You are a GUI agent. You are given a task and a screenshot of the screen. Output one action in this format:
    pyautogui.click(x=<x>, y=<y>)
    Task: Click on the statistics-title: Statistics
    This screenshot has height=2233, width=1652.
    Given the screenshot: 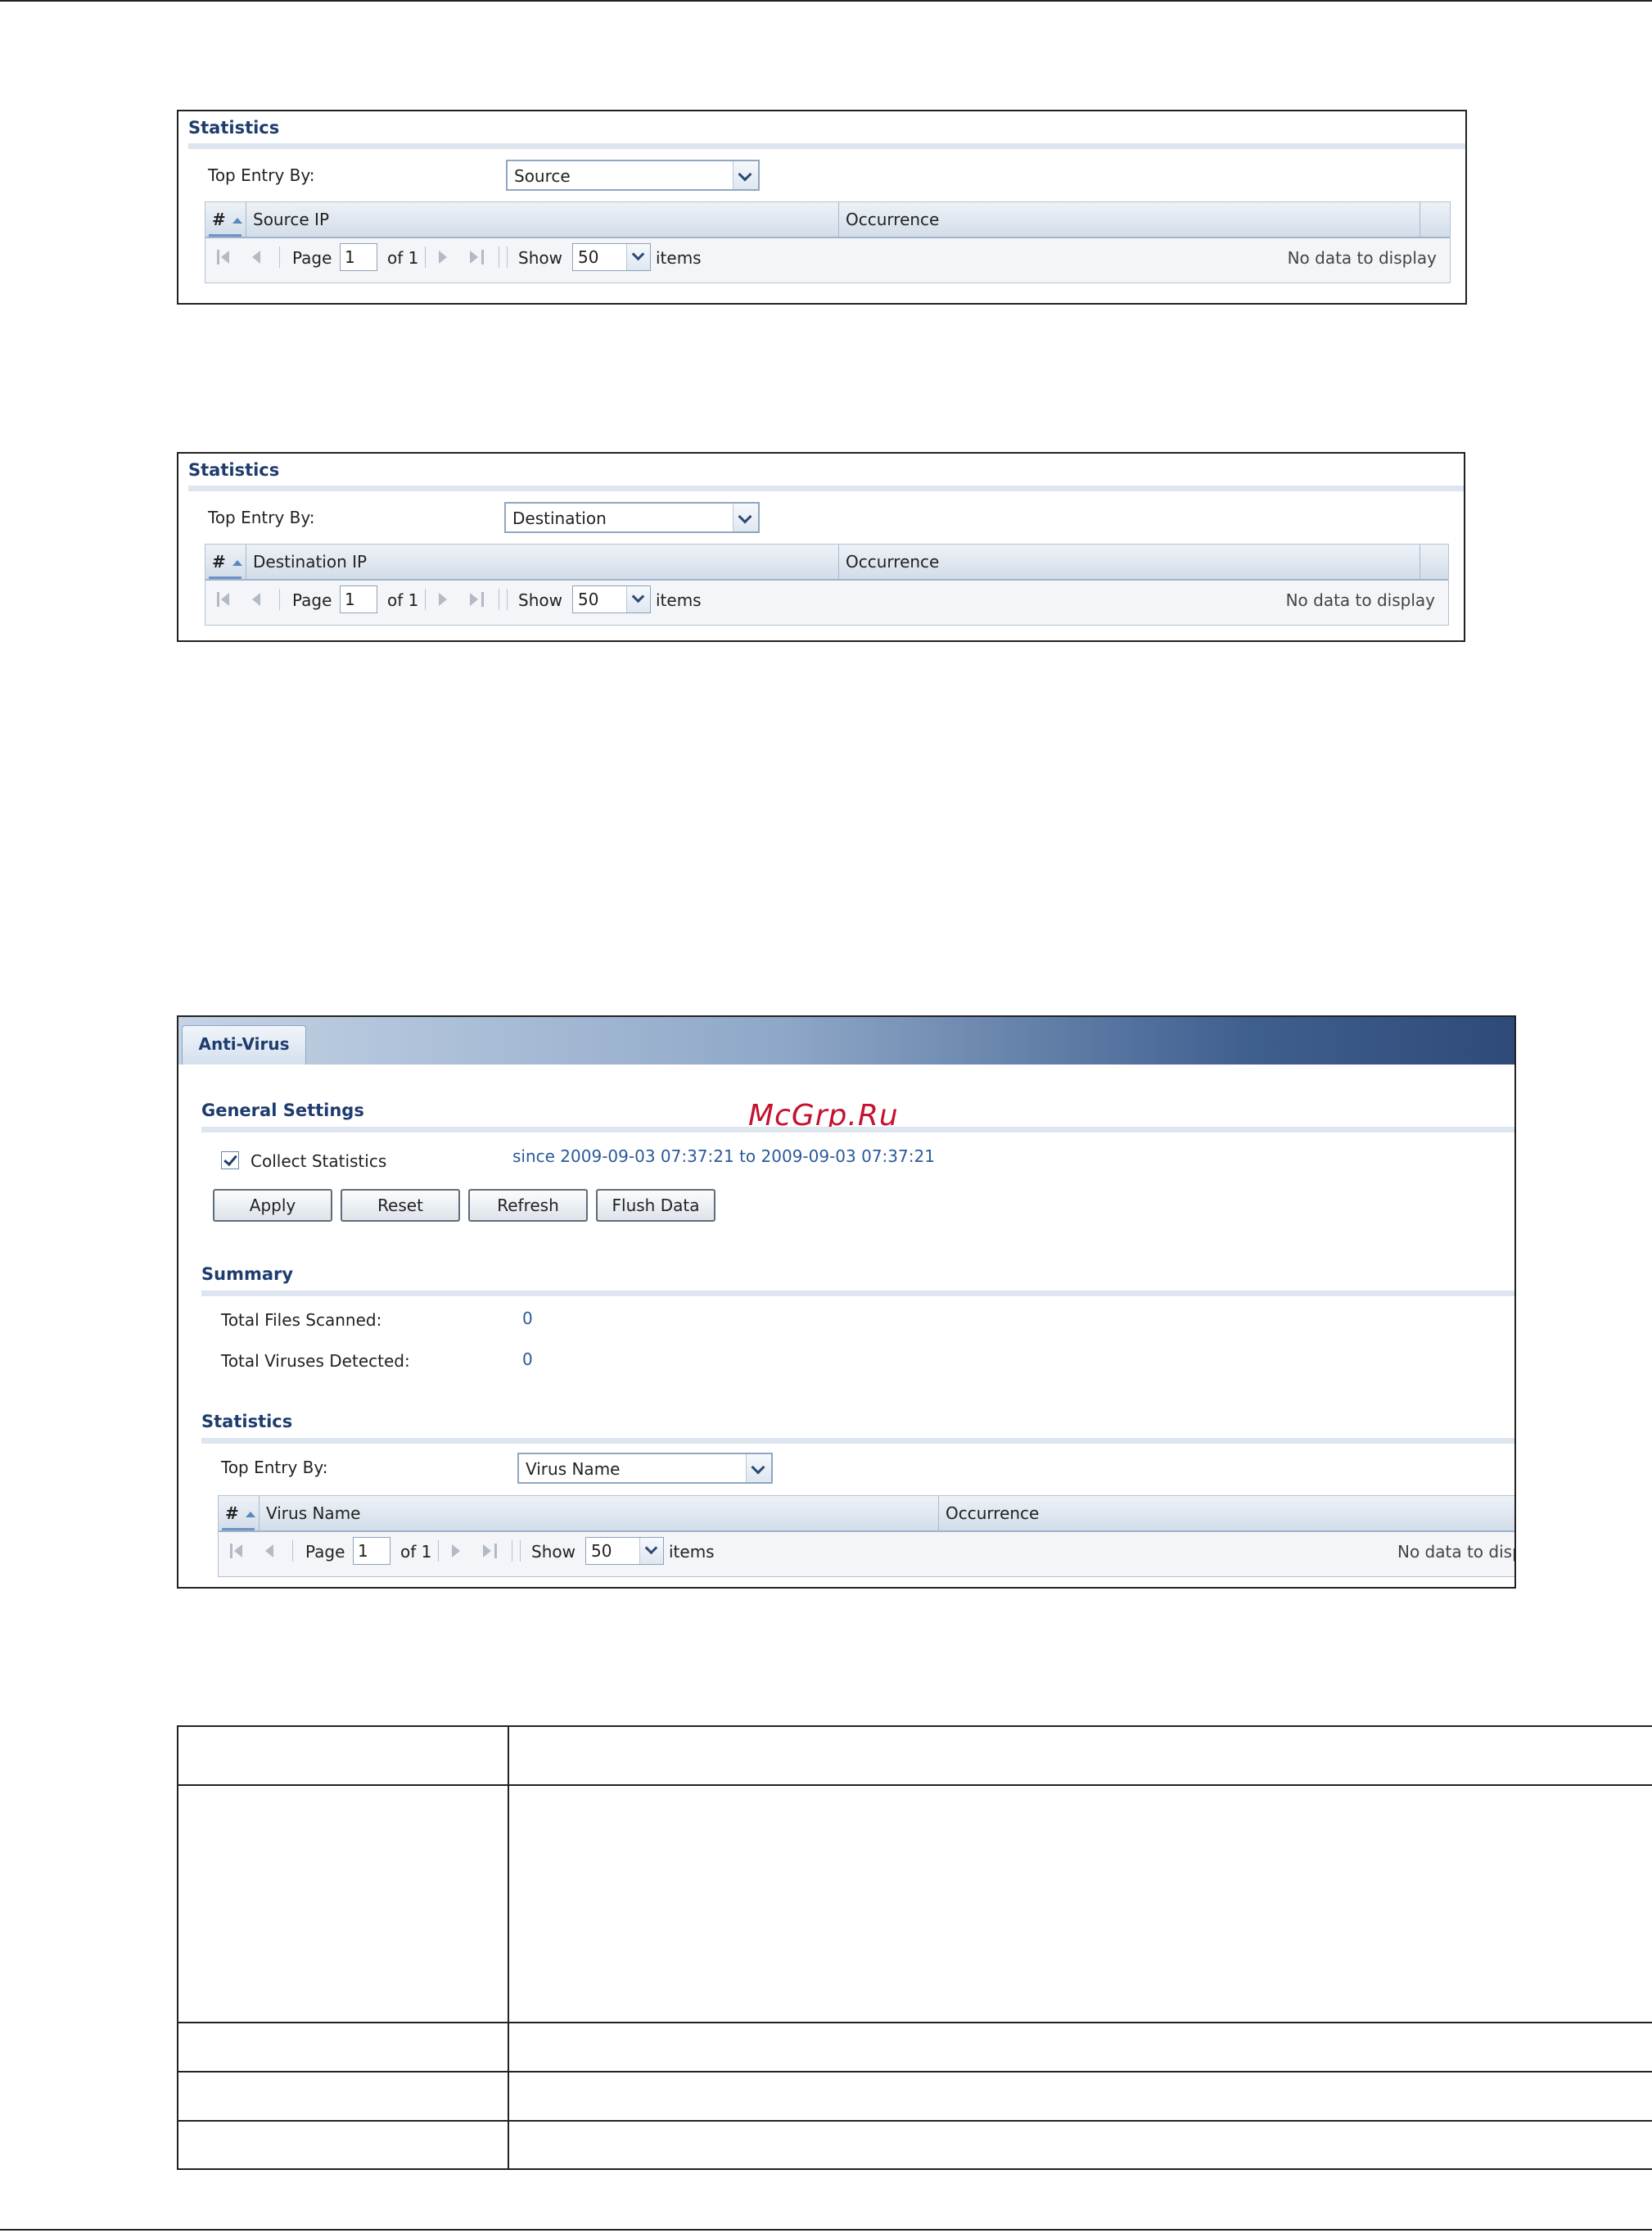 What is the action you would take?
    pyautogui.click(x=247, y=1421)
    